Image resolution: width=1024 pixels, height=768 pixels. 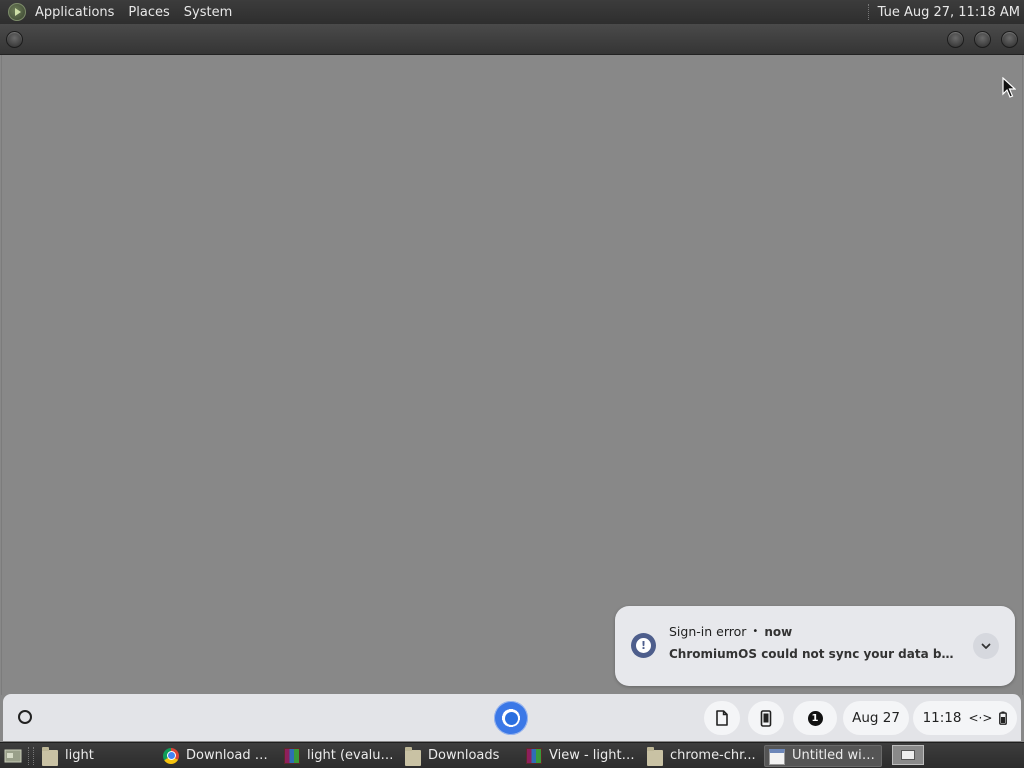 I want to click on distro-logo-icon, so click(x=17, y=12).